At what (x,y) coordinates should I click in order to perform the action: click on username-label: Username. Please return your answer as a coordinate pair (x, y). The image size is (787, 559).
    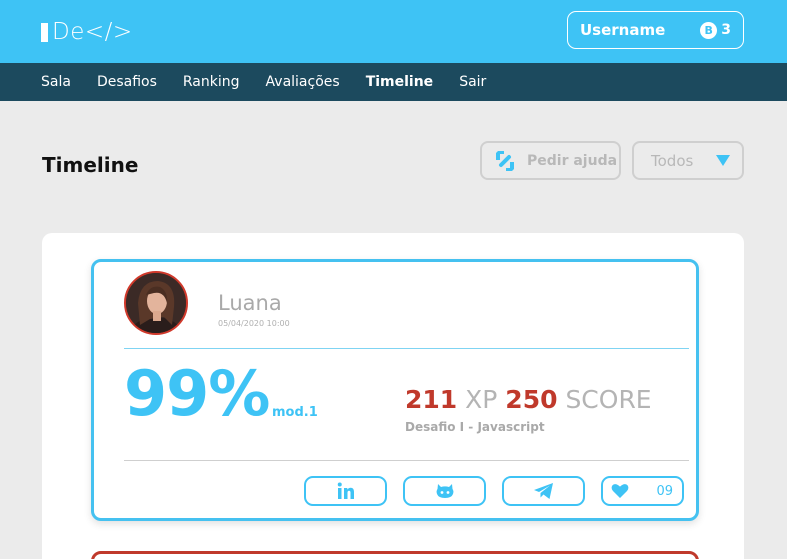
    Looking at the image, I should click on (623, 30).